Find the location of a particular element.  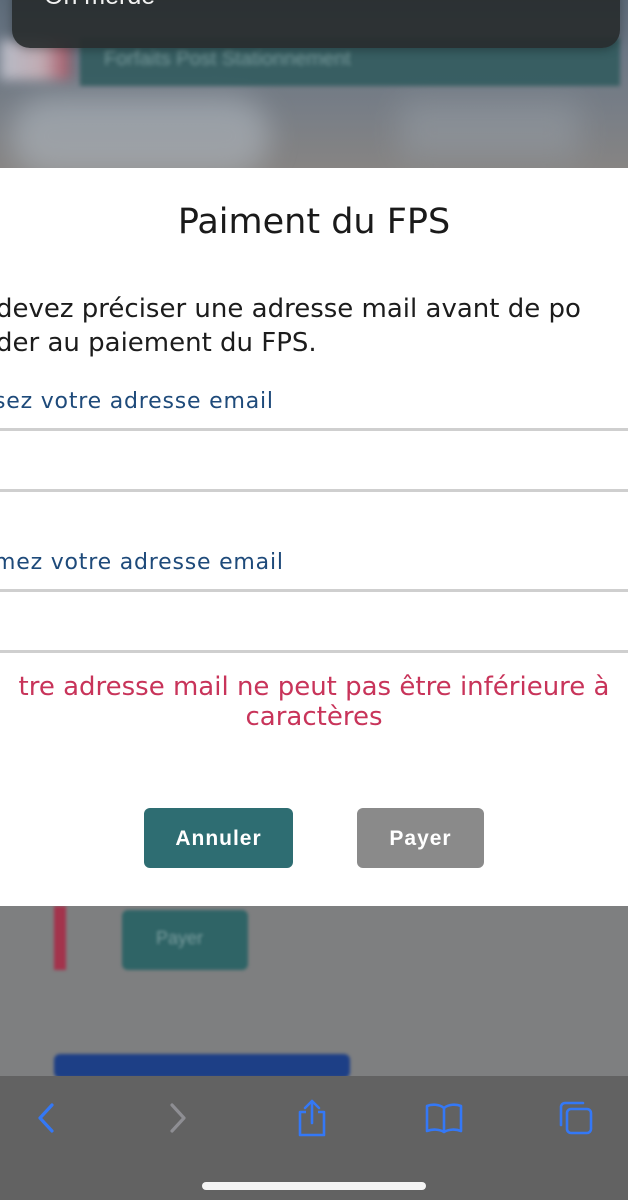

confirm-email-label: mez votre adresse email is located at coordinates (142, 562).